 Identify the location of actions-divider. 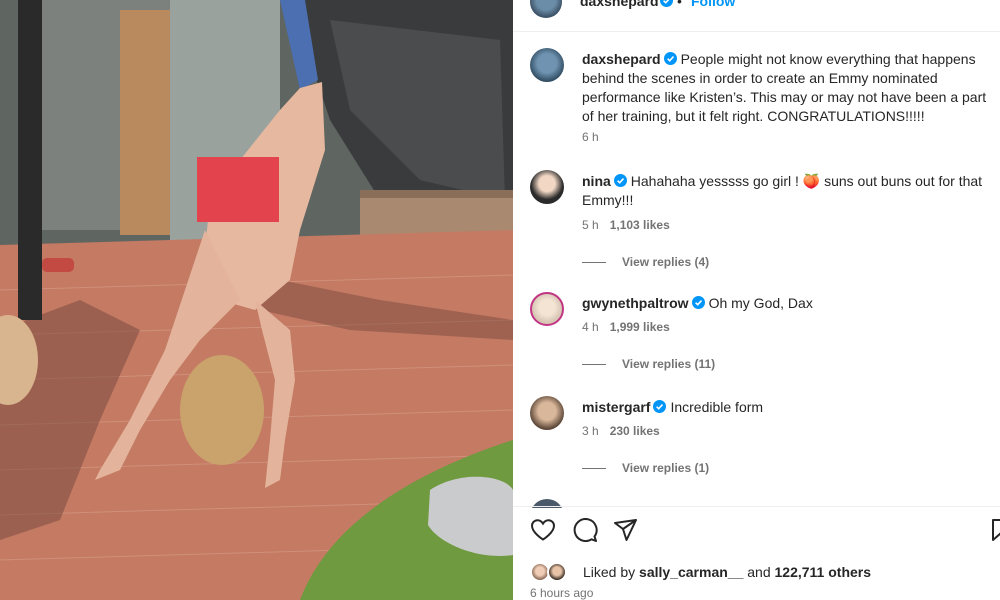
(756, 506).